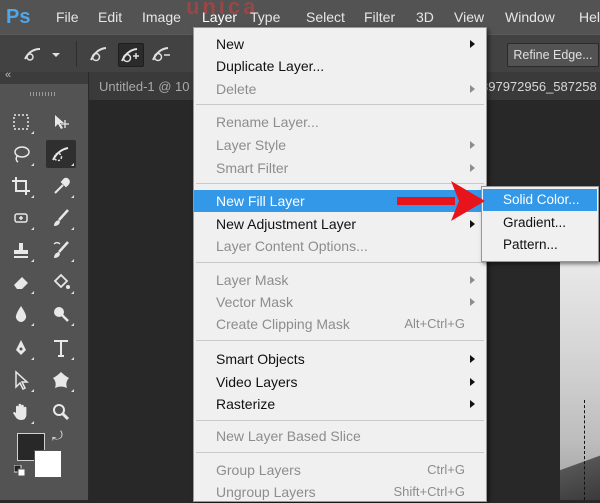 The width and height of the screenshot is (600, 503). I want to click on menu-view: View, so click(469, 17).